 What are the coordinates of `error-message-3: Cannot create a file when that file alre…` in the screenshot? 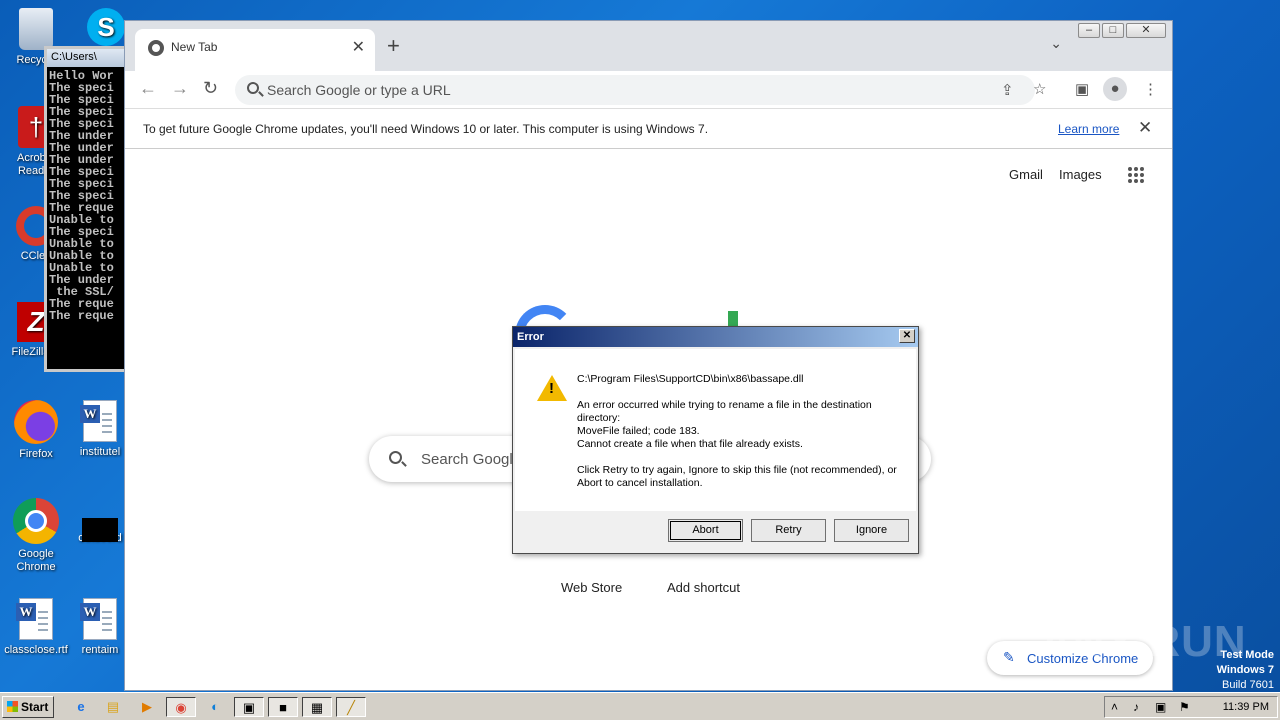 It's located at (690, 444).